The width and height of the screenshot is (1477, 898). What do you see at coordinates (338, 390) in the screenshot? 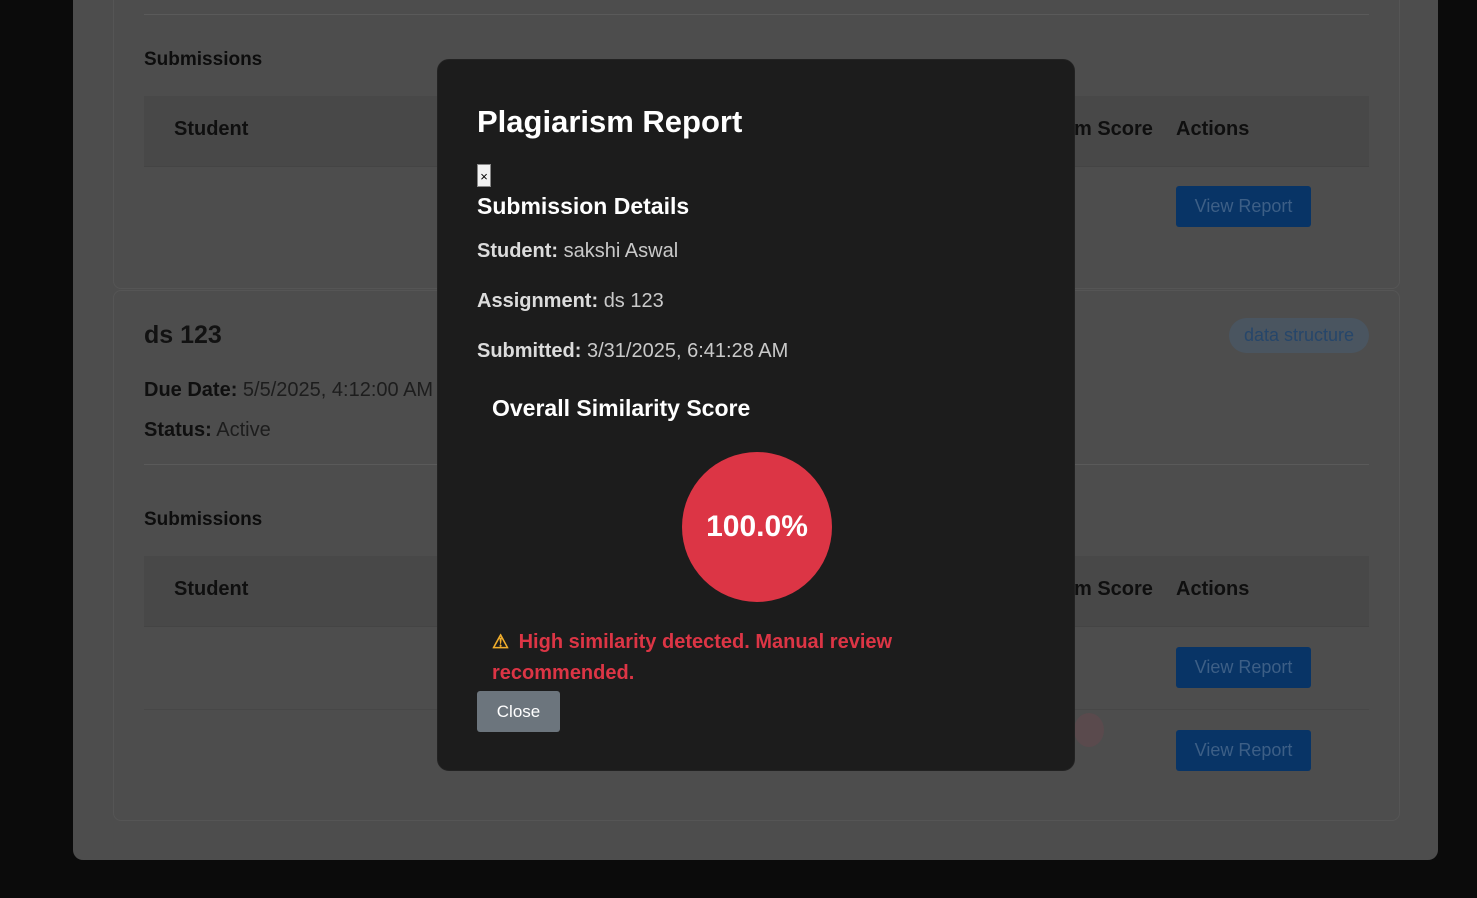
I see `due-date-value: 5/5/2025, 4:12:00 AM` at bounding box center [338, 390].